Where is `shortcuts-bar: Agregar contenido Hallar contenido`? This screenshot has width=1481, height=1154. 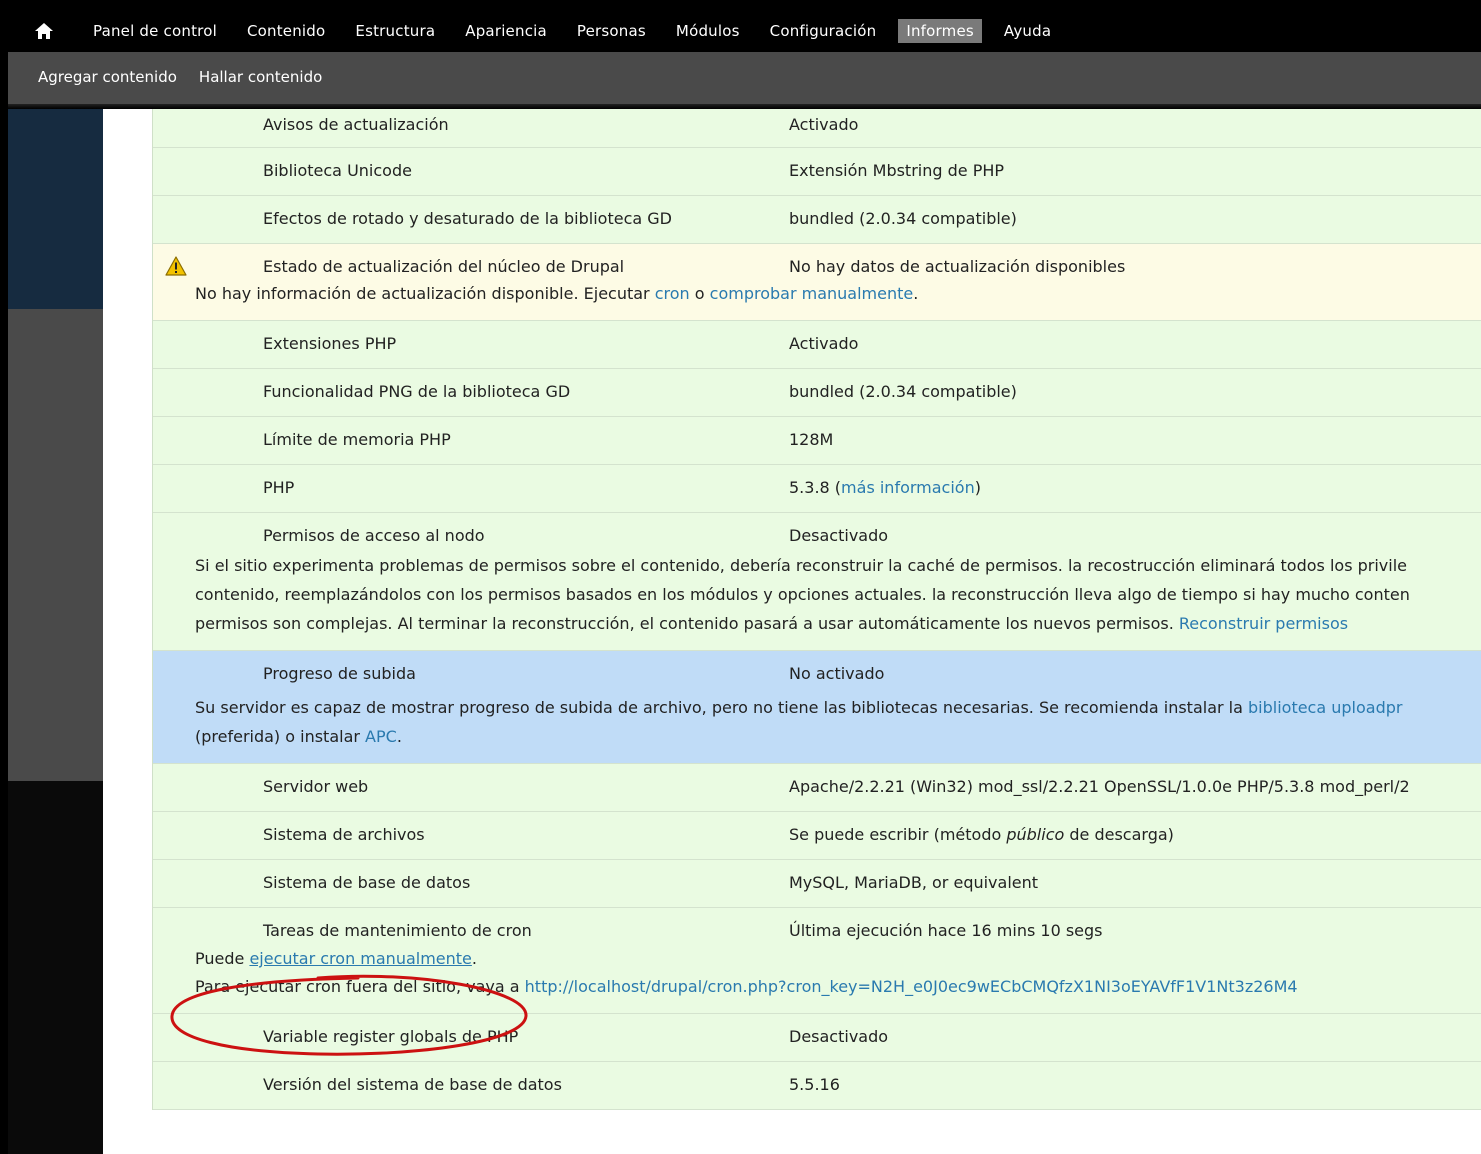 shortcuts-bar: Agregar contenido Hallar contenido is located at coordinates (744, 78).